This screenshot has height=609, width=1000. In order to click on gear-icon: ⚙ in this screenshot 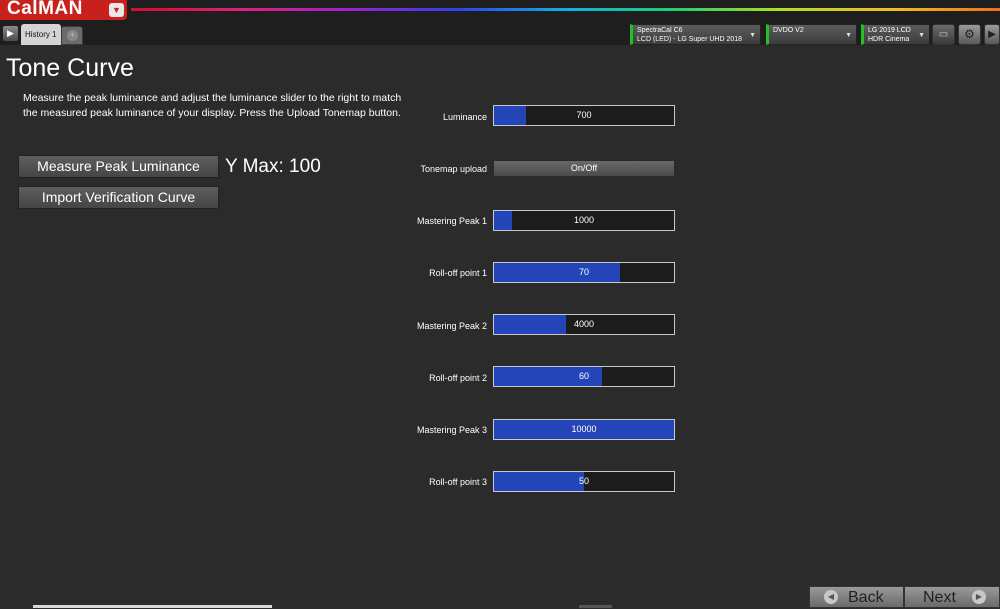, I will do `click(969, 34)`.